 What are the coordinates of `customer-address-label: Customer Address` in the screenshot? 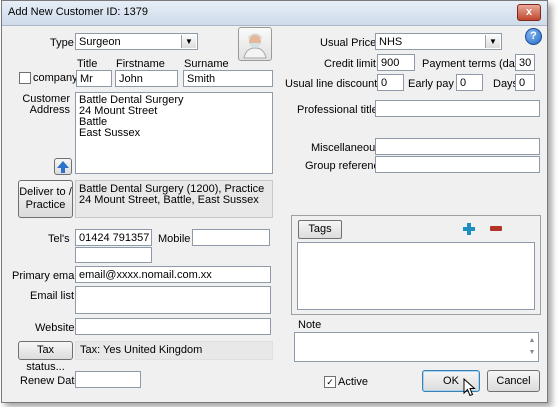 It's located at (46, 104).